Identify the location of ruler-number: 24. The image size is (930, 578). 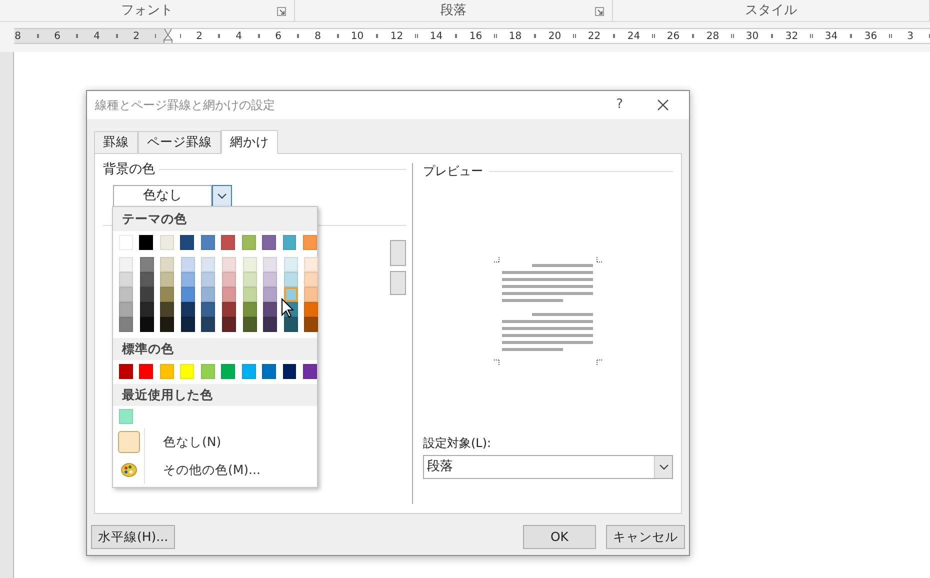
(633, 36).